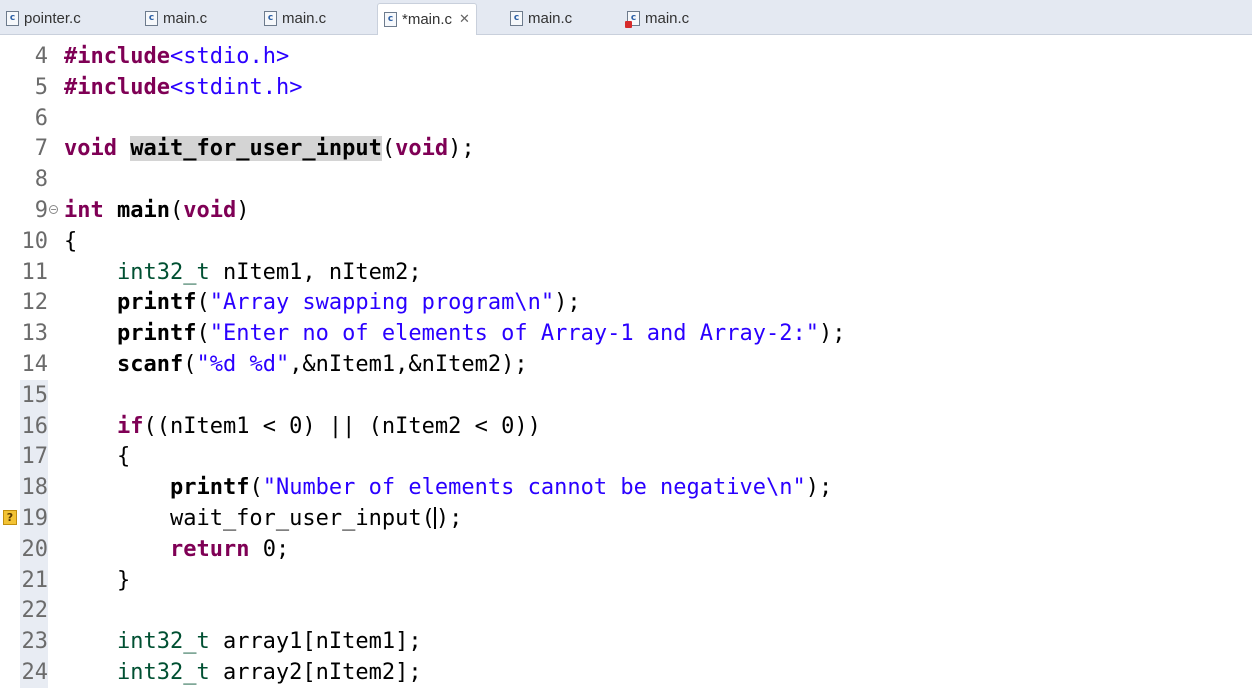 This screenshot has width=1252, height=693. Describe the element at coordinates (34, 672) in the screenshot. I see `line-number: 24` at that location.